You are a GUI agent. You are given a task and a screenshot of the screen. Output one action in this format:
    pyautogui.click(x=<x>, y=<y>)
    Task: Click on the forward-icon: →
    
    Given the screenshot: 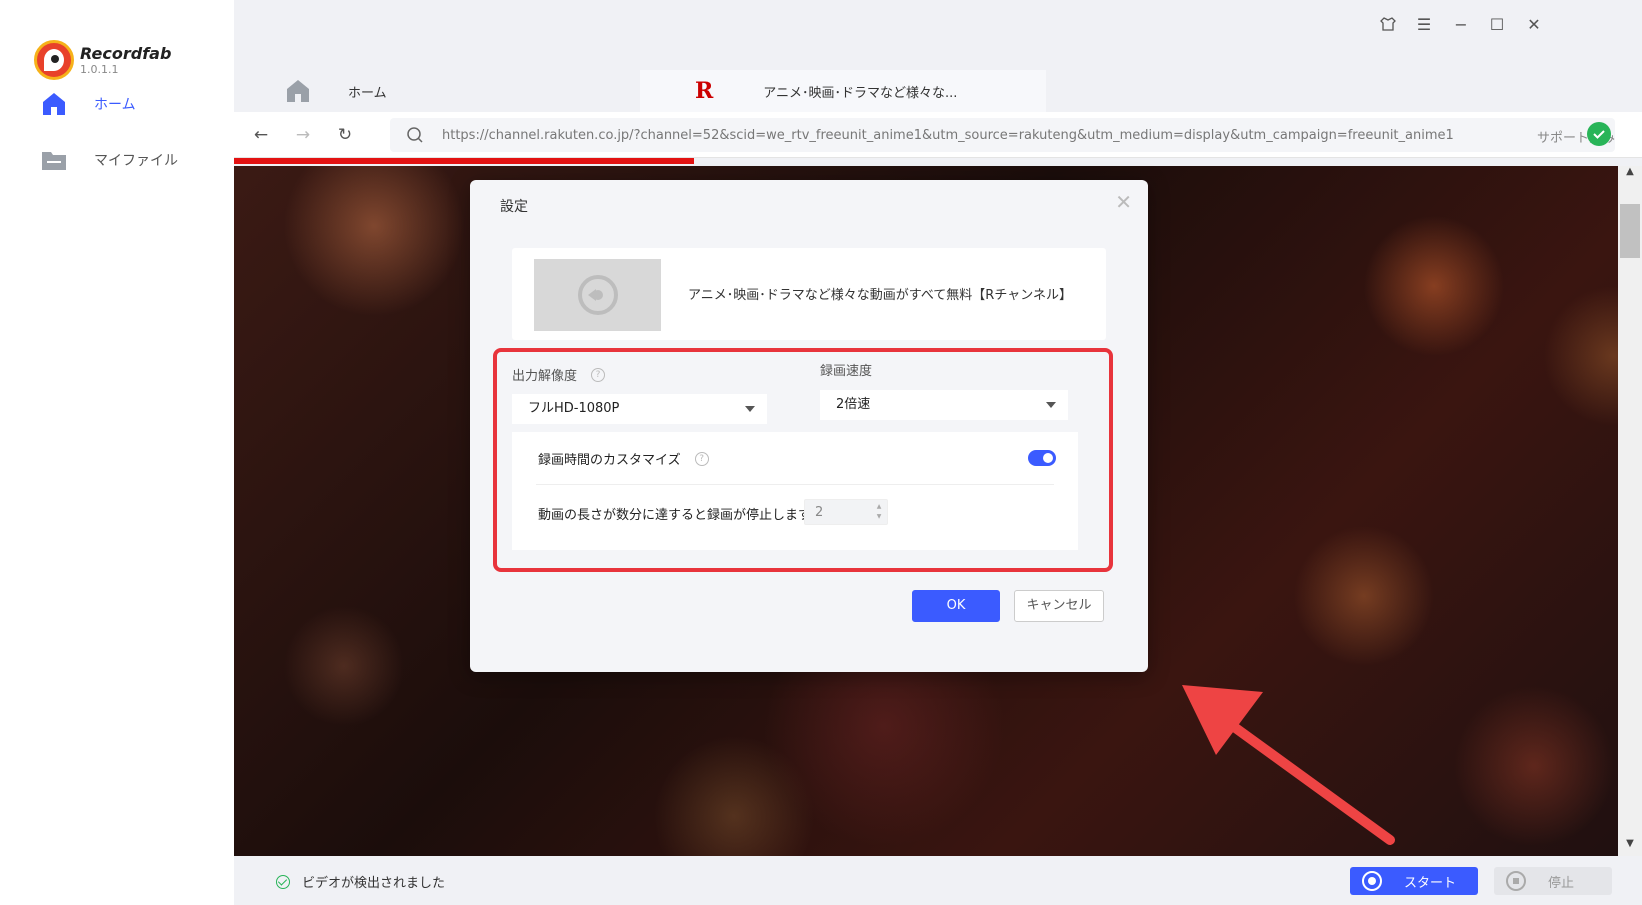 What is the action you would take?
    pyautogui.click(x=303, y=135)
    